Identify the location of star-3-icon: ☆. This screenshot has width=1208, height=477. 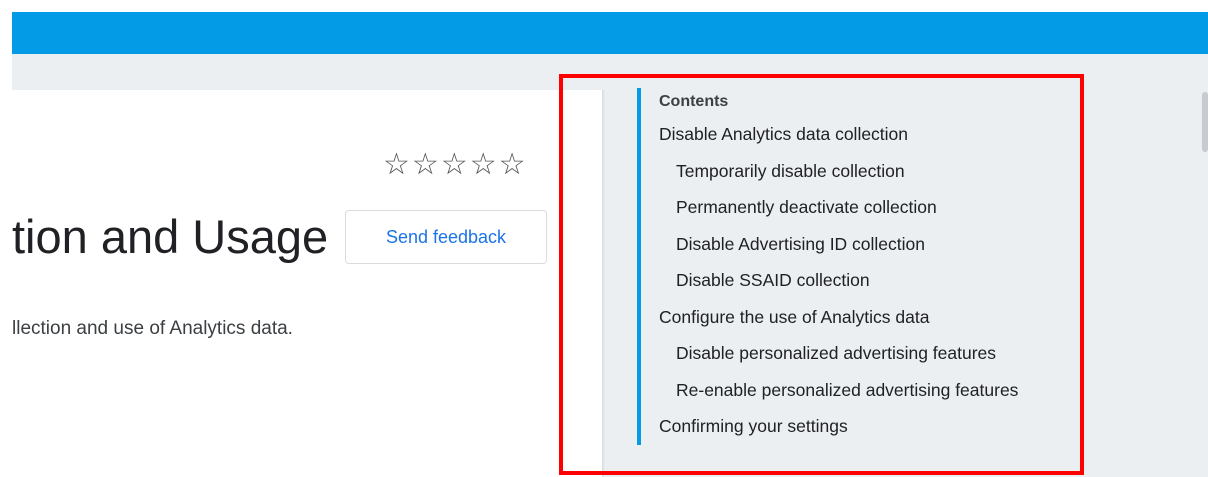
(454, 165).